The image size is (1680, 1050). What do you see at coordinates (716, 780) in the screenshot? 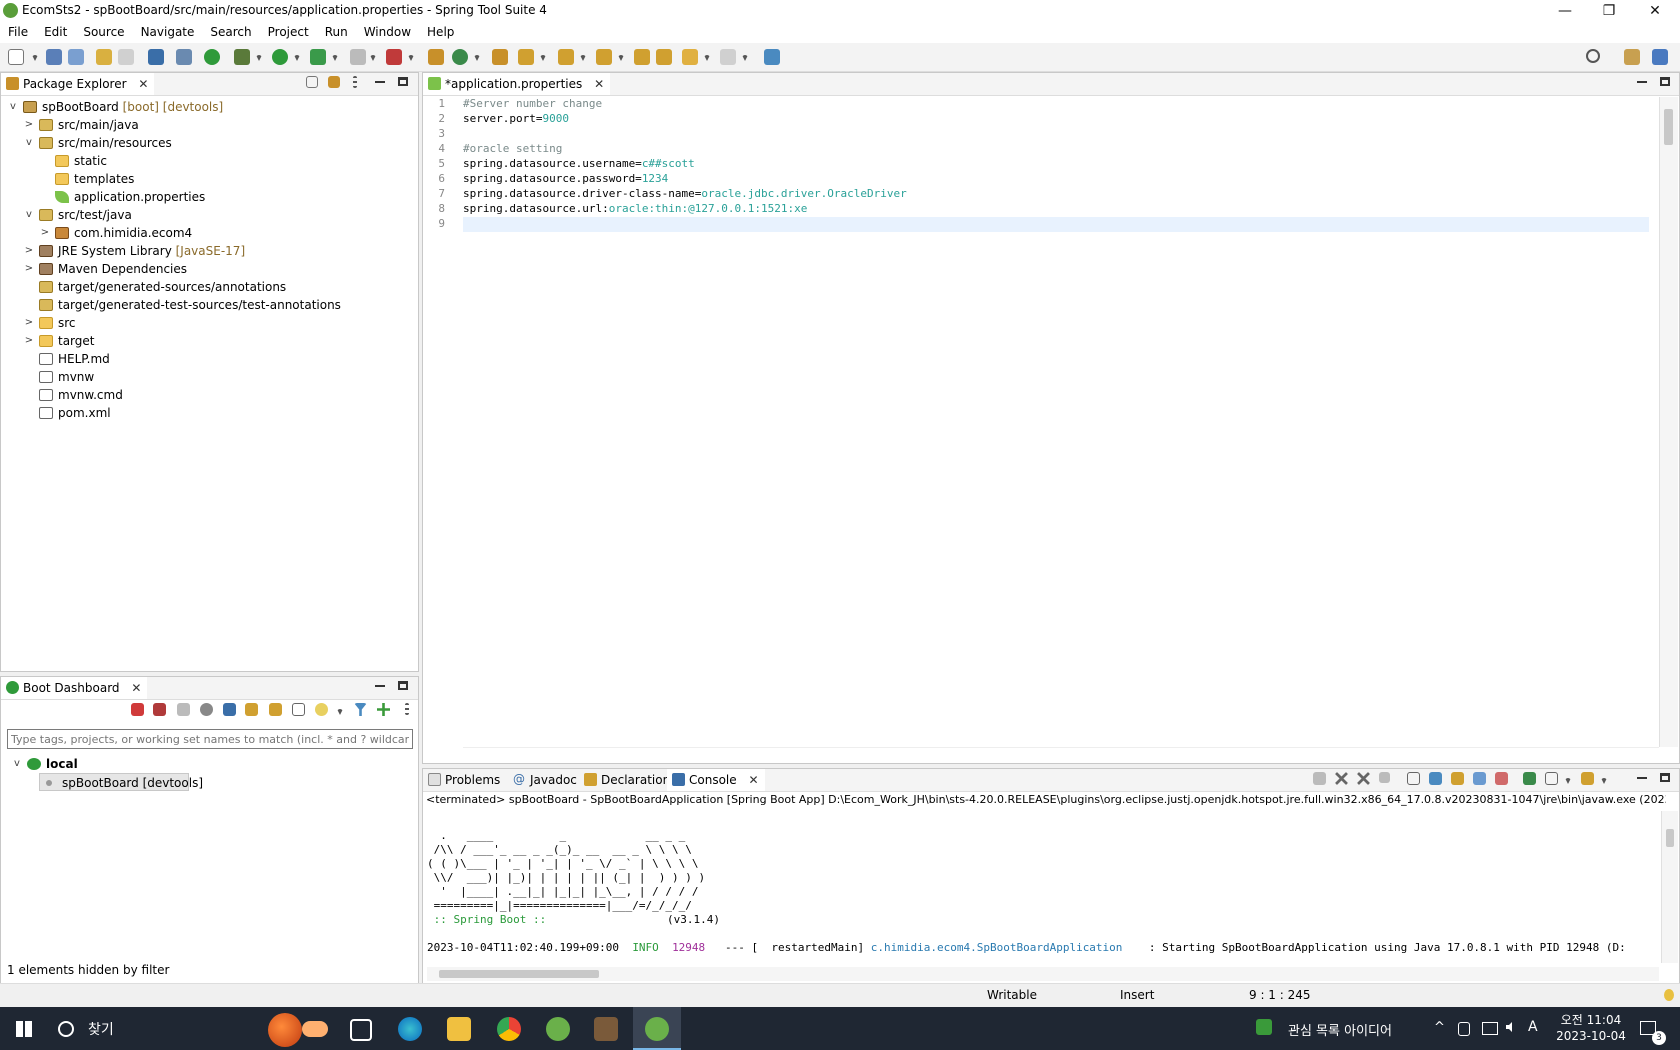
I see `tab-console: Console ✕` at bounding box center [716, 780].